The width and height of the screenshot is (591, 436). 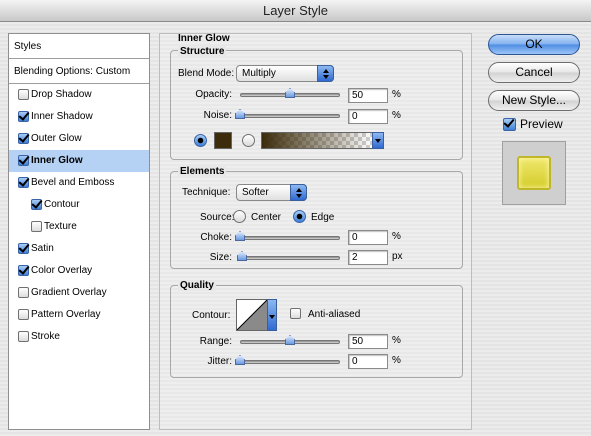 I want to click on window-title: Layer Style, so click(x=295, y=11).